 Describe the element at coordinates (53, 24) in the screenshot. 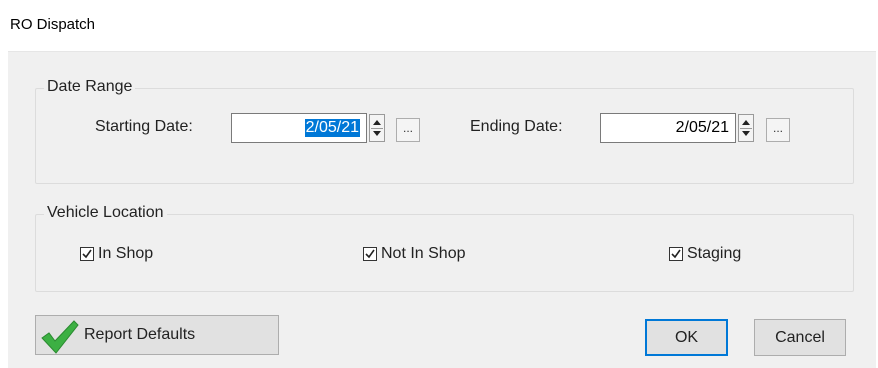

I see `window-title: RO Dispatch` at that location.